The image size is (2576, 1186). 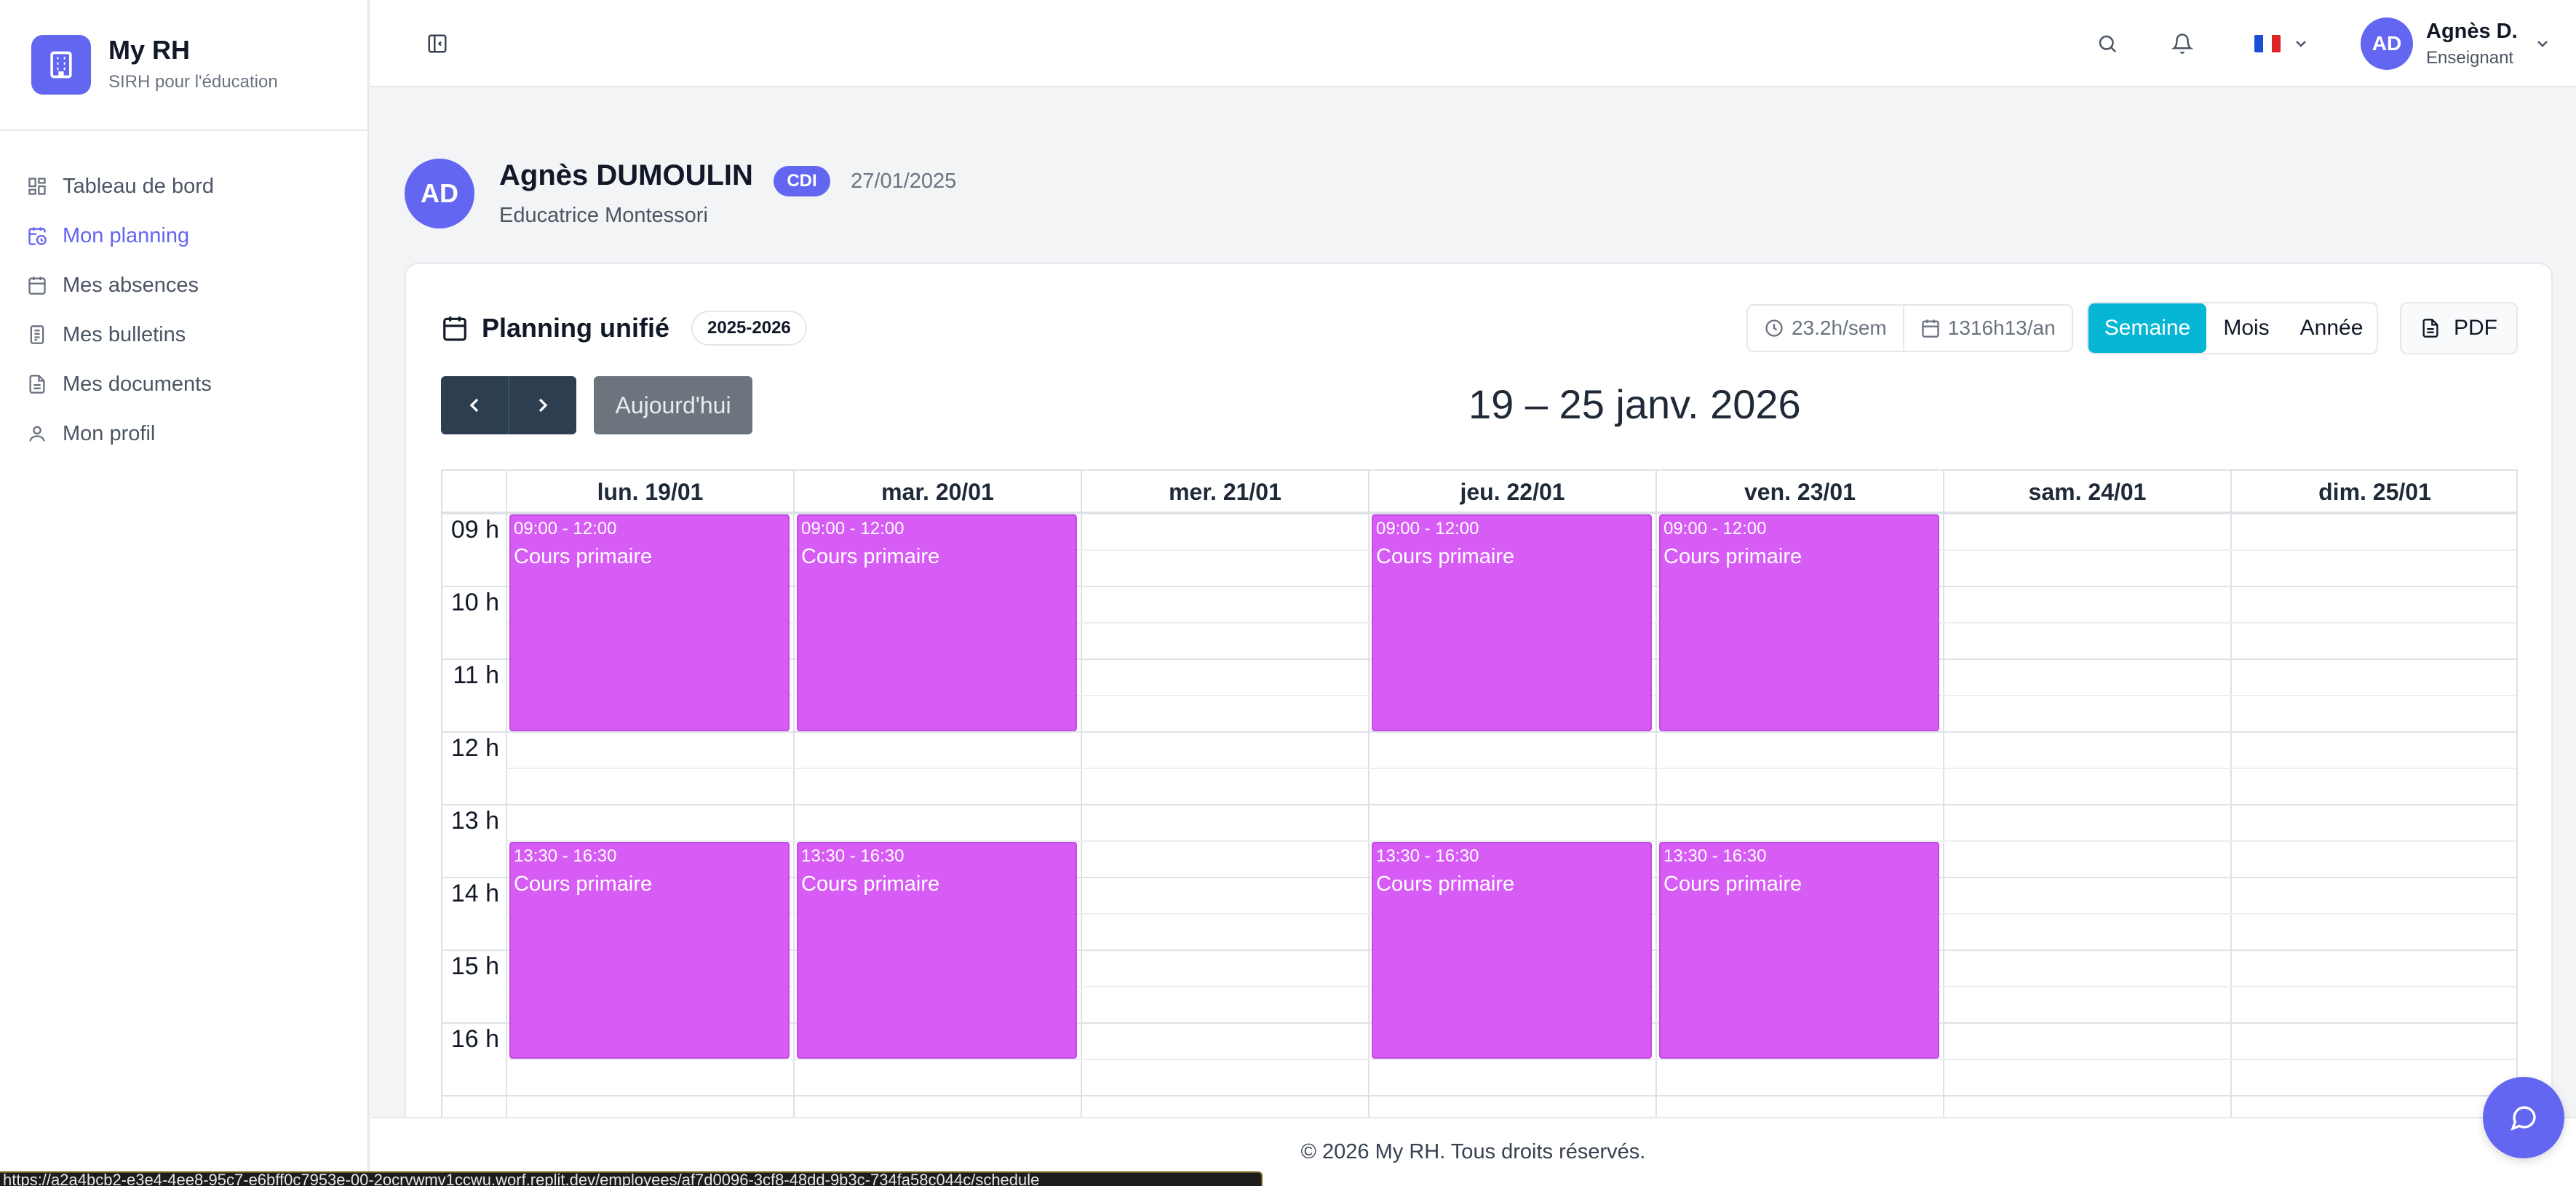 What do you see at coordinates (2468, 44) in the screenshot?
I see `user-menu: AD Agnès D. Enseignant` at bounding box center [2468, 44].